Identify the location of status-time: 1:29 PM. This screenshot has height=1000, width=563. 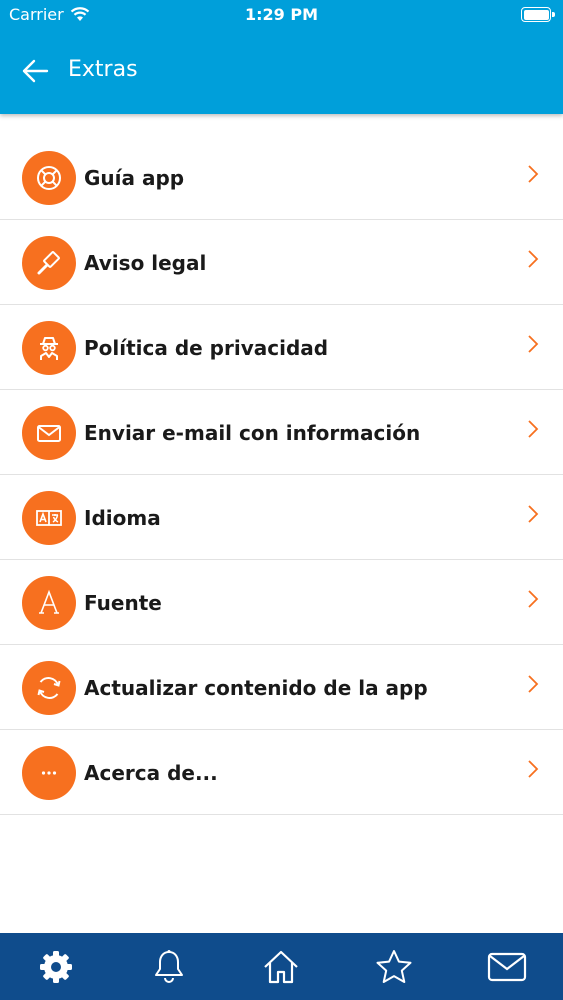
(281, 14).